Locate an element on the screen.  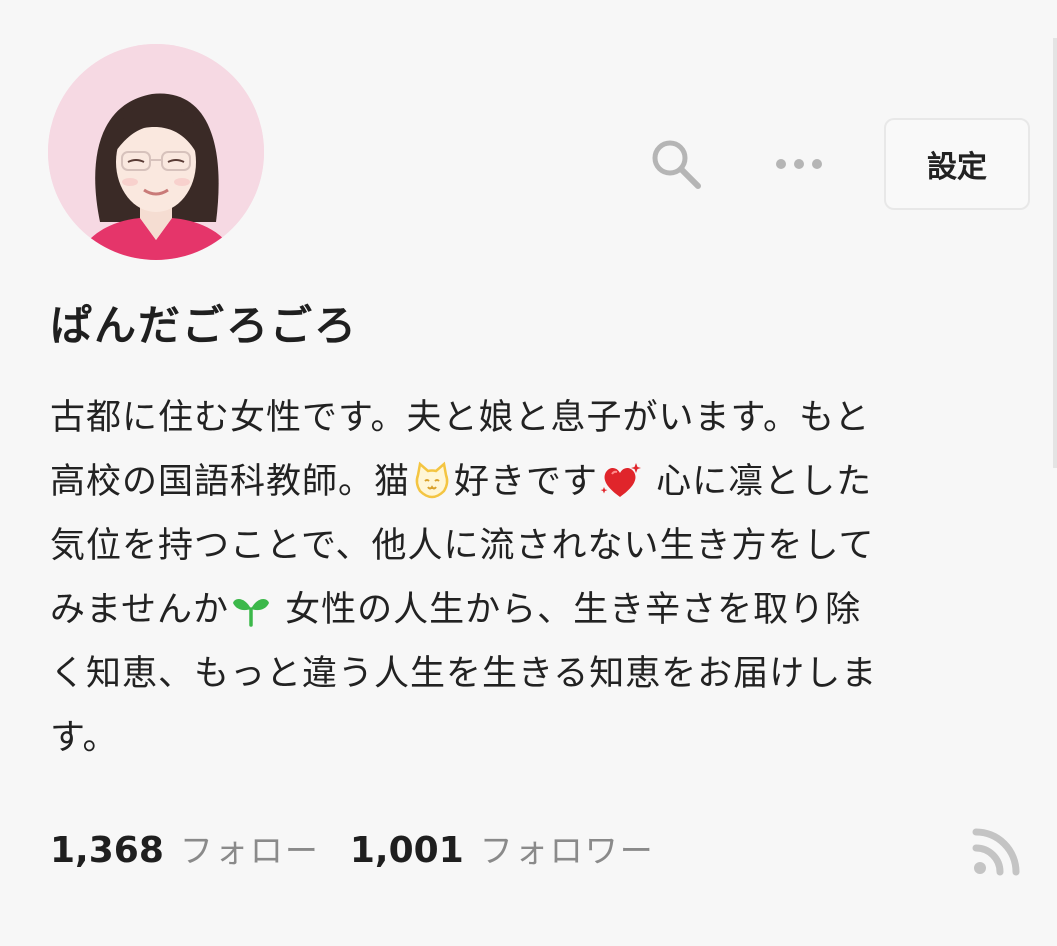
search-icon is located at coordinates (676, 164).